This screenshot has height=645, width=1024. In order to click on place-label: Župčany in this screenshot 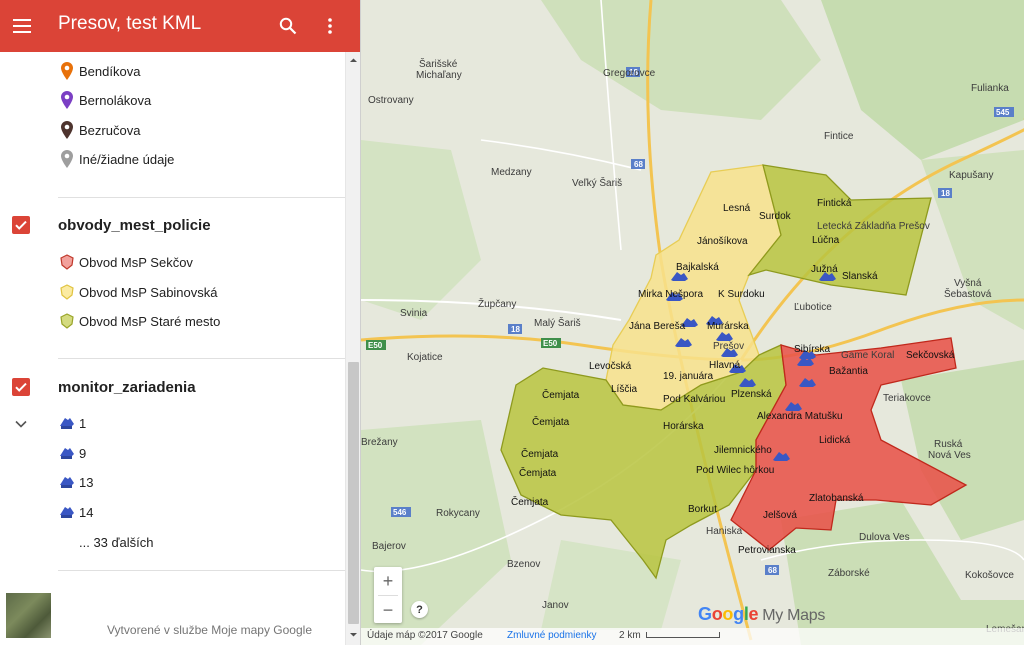, I will do `click(497, 303)`.